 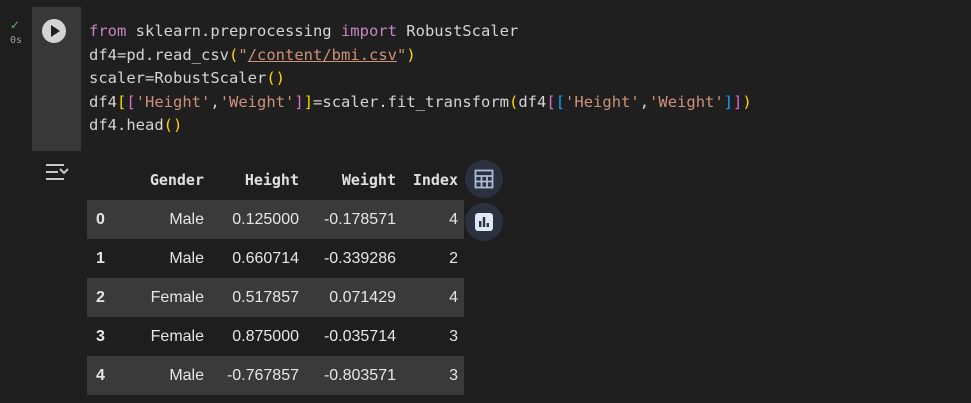 I want to click on code-token: scaler=RobustScaler, so click(x=178, y=78).